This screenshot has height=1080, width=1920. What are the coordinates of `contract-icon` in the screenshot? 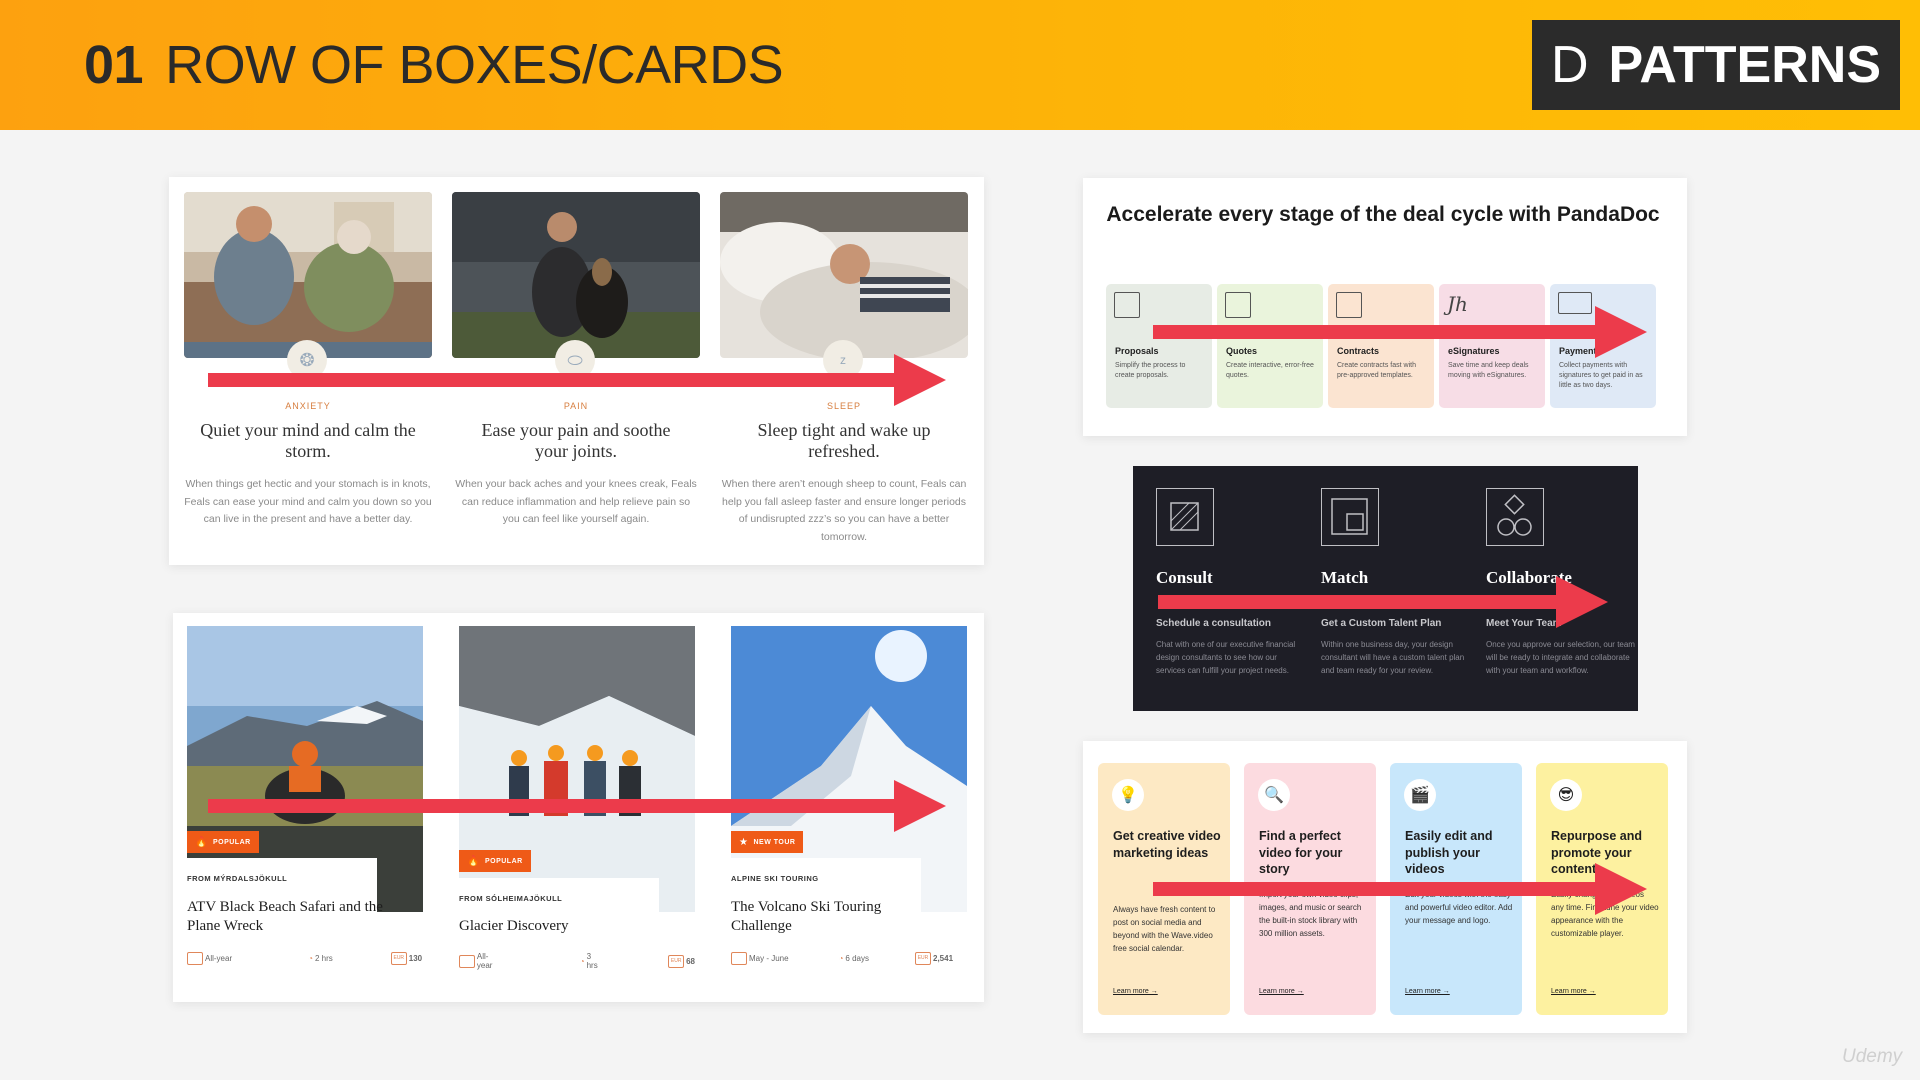 It's located at (1349, 305).